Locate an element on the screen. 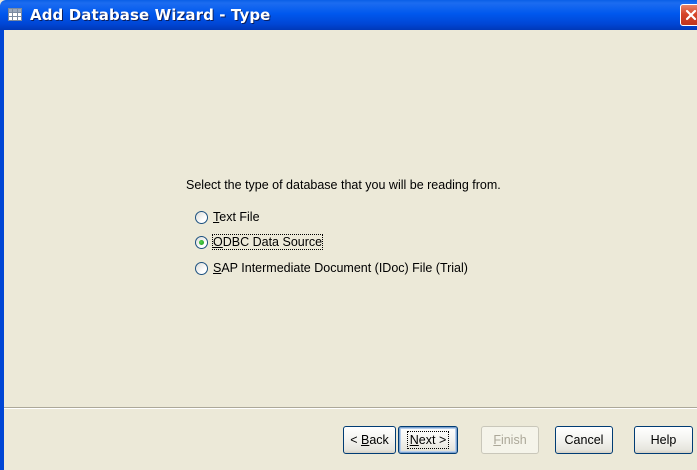 This screenshot has width=697, height=470. close-icon is located at coordinates (691, 15).